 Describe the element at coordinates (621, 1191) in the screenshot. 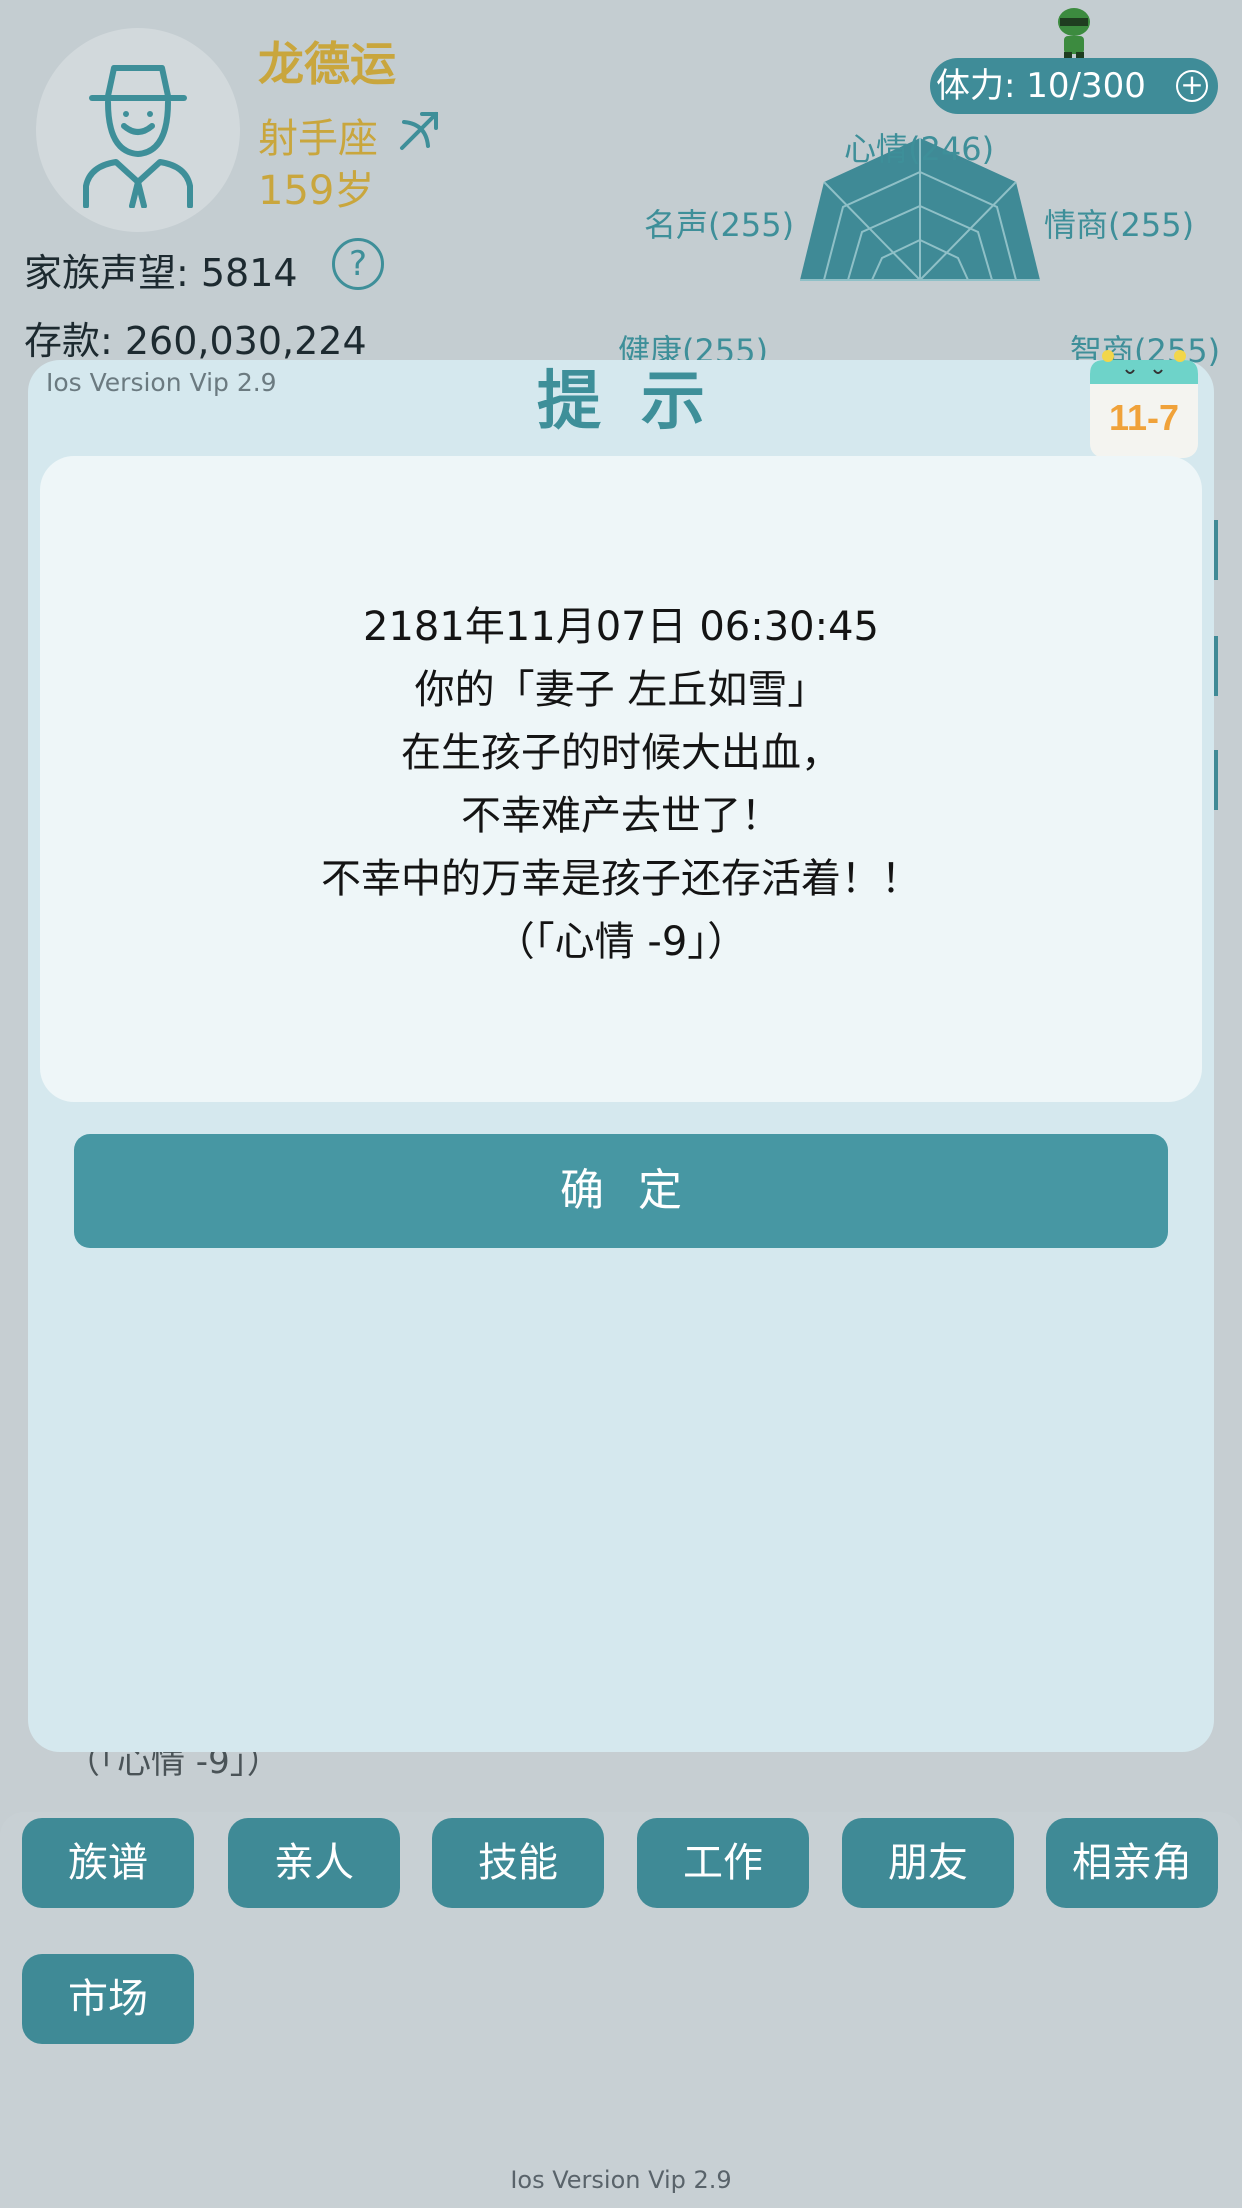

I see `confirm-button: 确定` at that location.